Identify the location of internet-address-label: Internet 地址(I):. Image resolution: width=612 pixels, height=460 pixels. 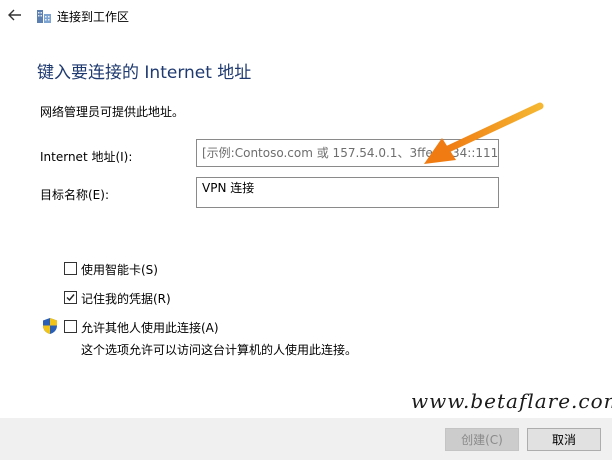
(86, 157).